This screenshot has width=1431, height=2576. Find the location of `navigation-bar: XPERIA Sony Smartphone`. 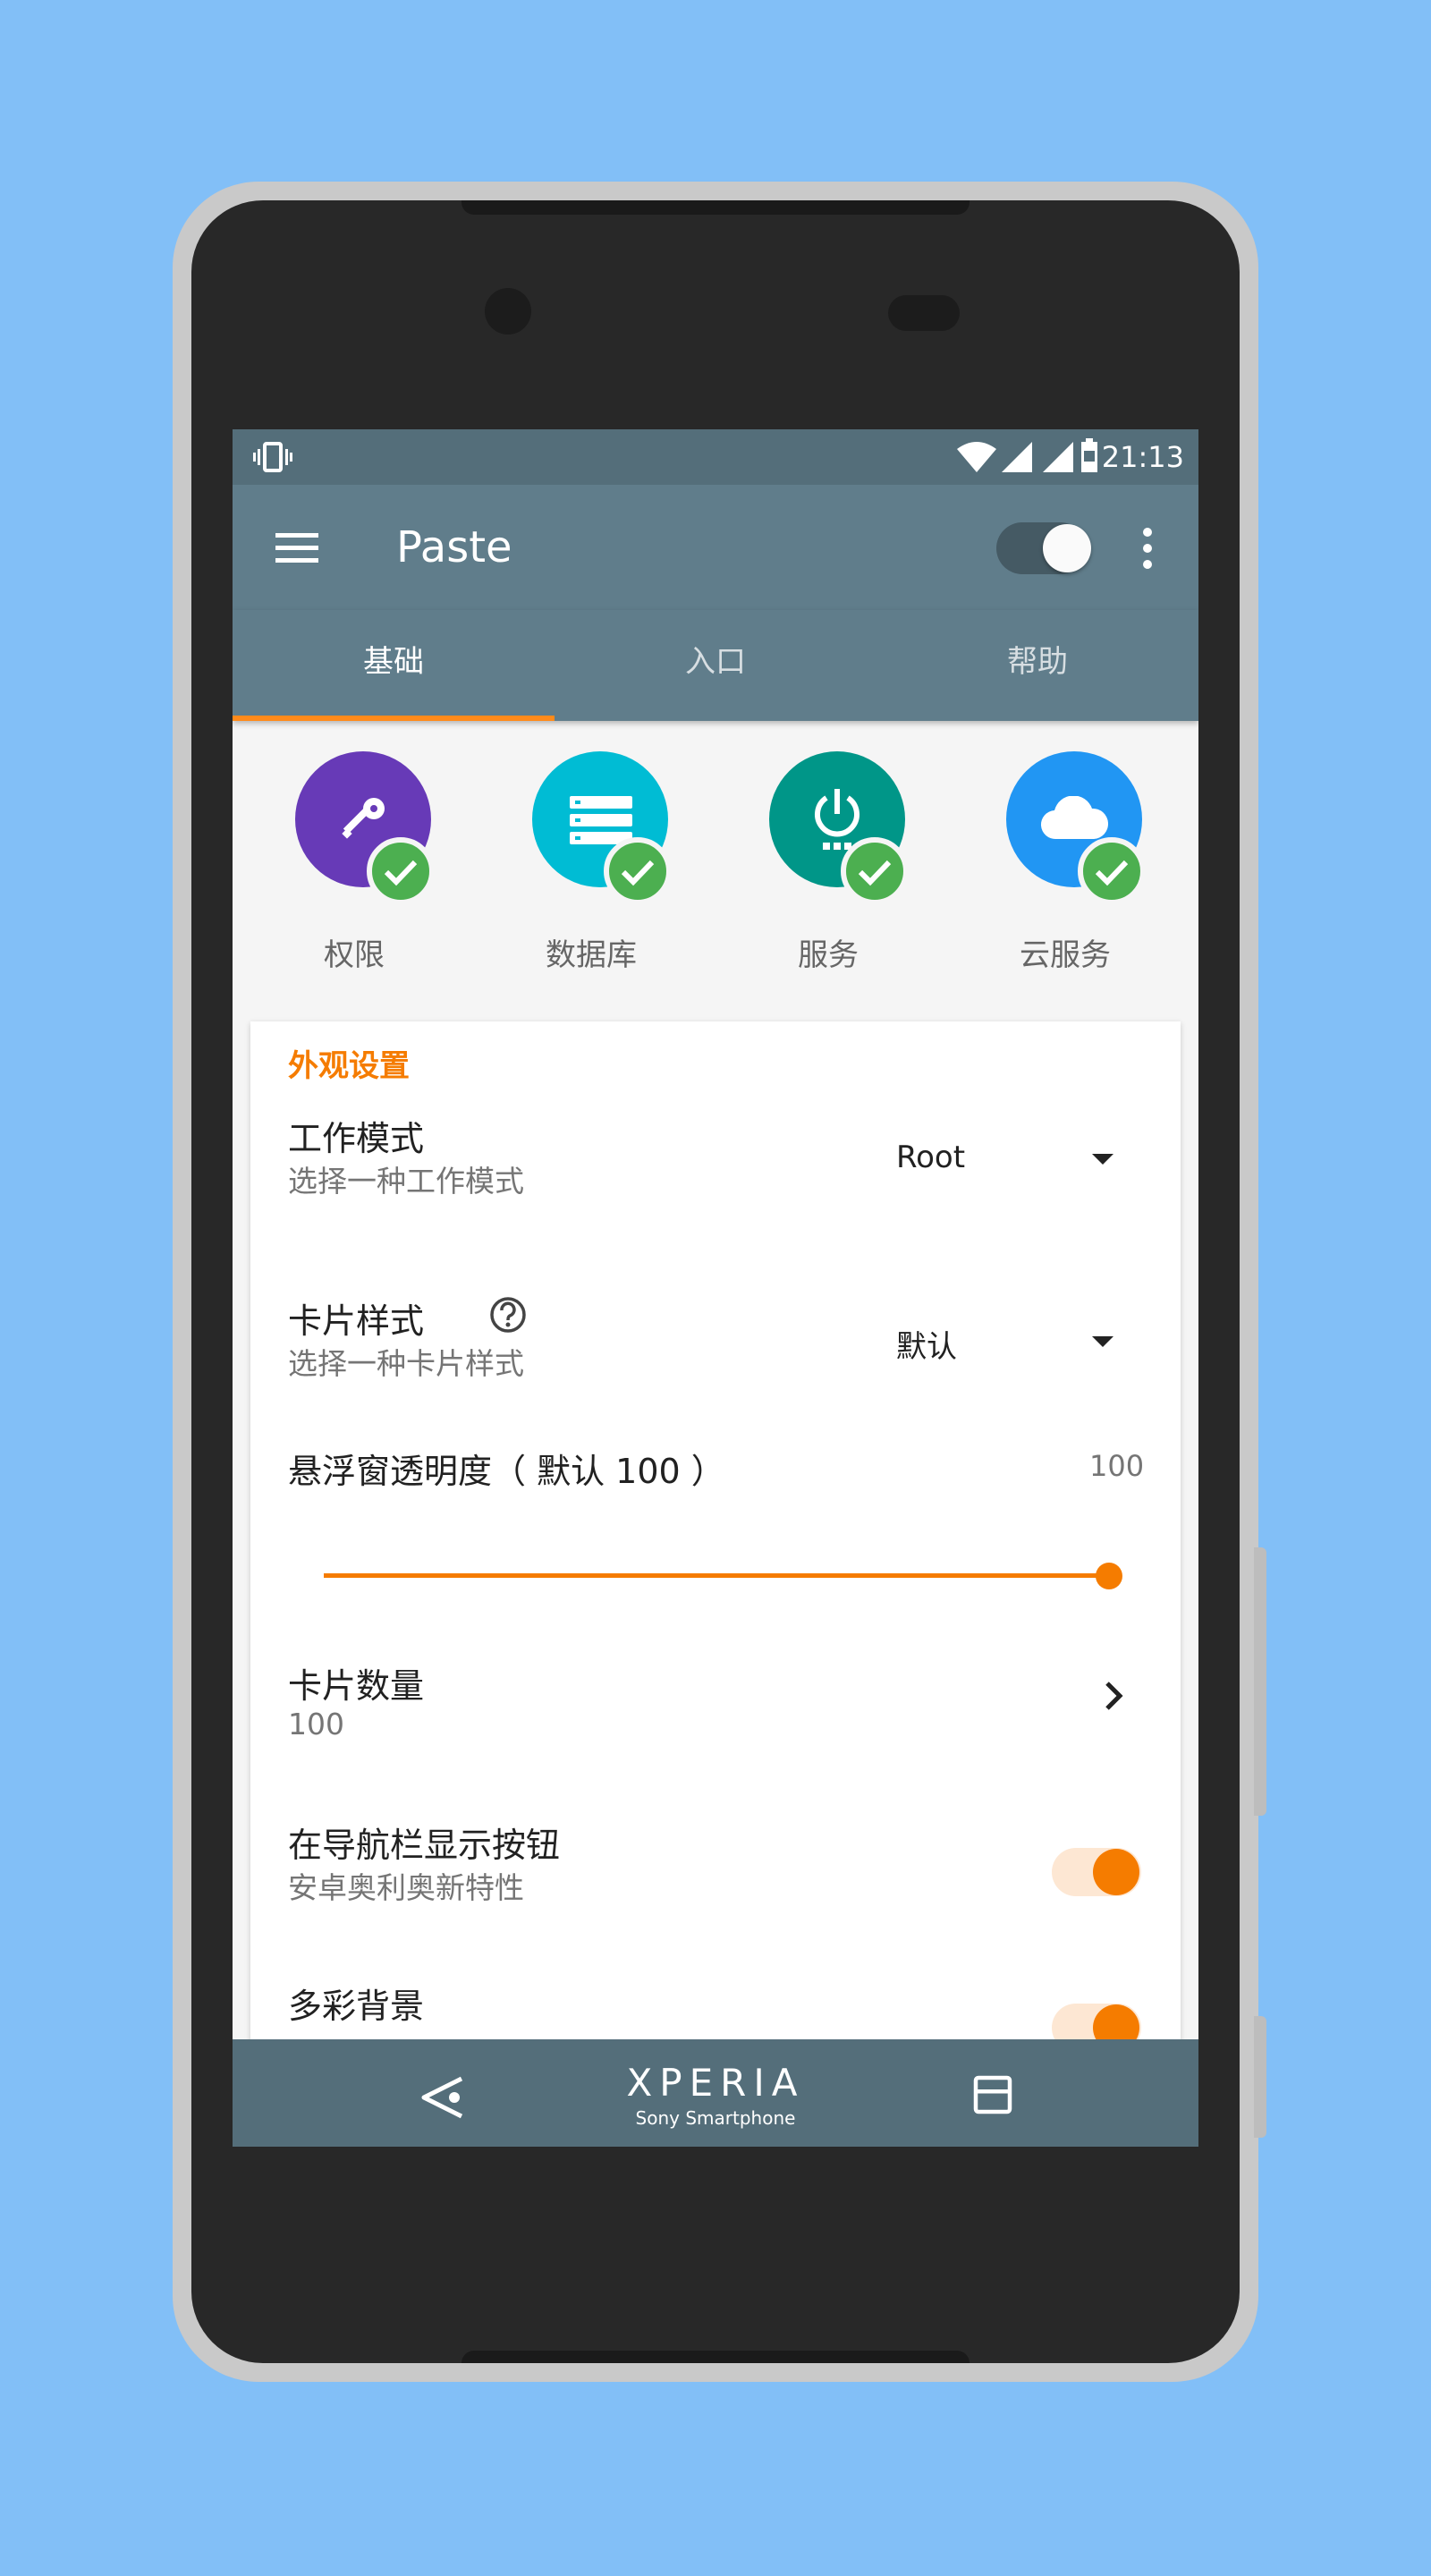

navigation-bar: XPERIA Sony Smartphone is located at coordinates (716, 2093).